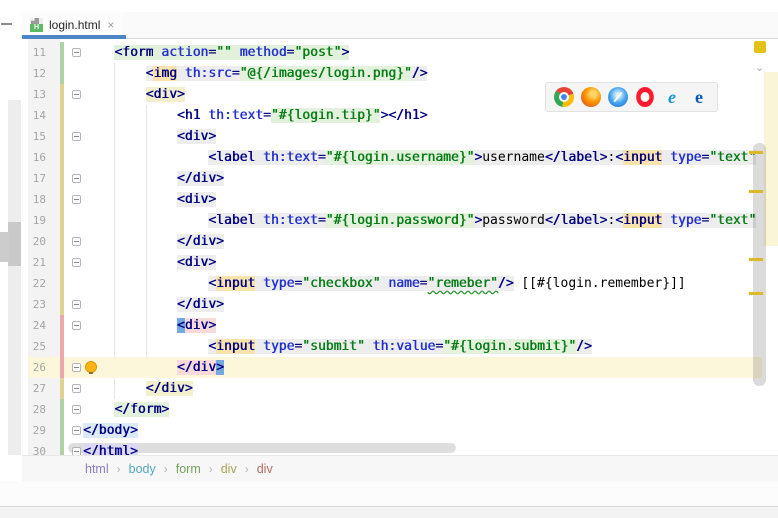 This screenshot has height=518, width=778. Describe the element at coordinates (591, 97) in the screenshot. I see `firefox-browser-icon` at that location.